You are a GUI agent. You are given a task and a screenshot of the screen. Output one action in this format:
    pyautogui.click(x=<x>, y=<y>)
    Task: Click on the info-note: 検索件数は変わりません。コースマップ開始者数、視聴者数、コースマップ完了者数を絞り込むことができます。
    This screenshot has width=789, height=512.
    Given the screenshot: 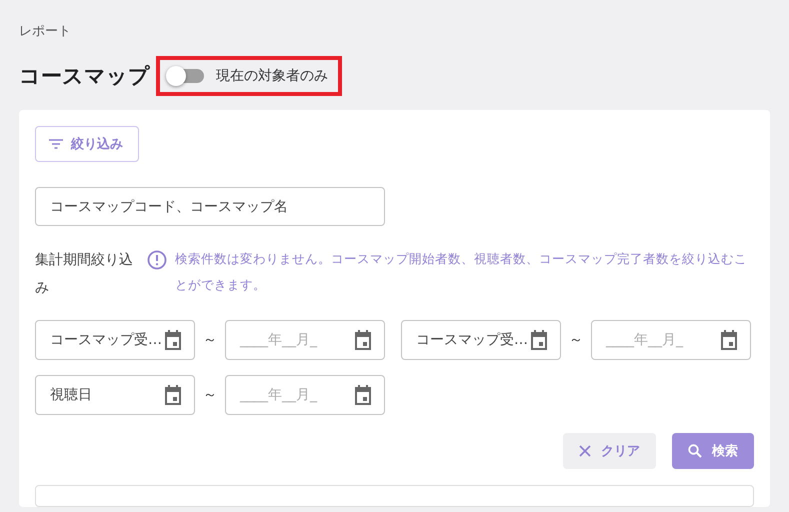 What is the action you would take?
    pyautogui.click(x=461, y=272)
    